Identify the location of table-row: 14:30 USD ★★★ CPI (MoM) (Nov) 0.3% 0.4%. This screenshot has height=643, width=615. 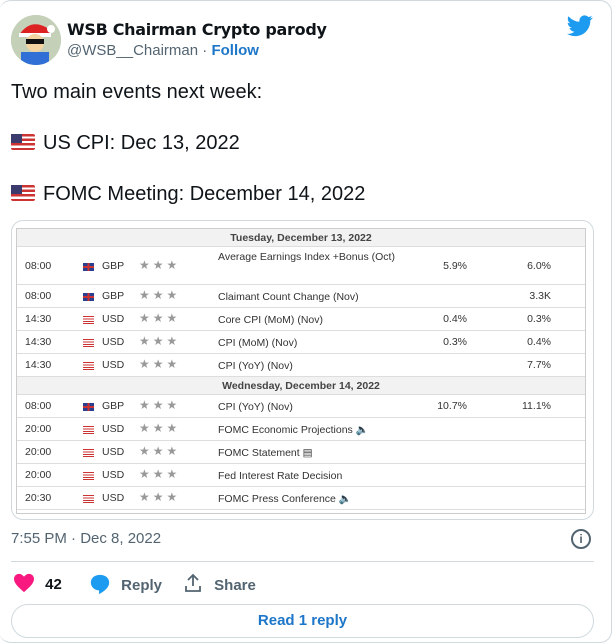
(301, 342).